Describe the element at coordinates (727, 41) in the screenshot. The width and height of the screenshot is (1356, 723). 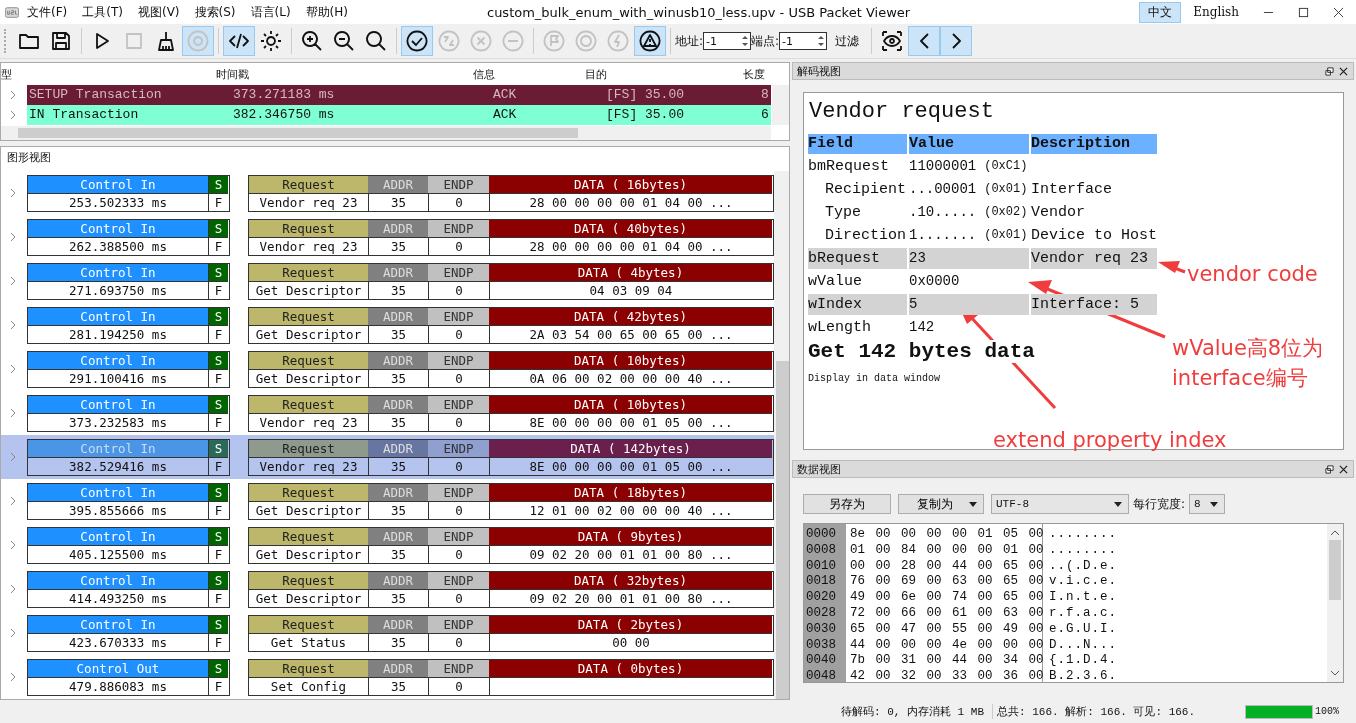
I see `address-spinbox: -1` at that location.